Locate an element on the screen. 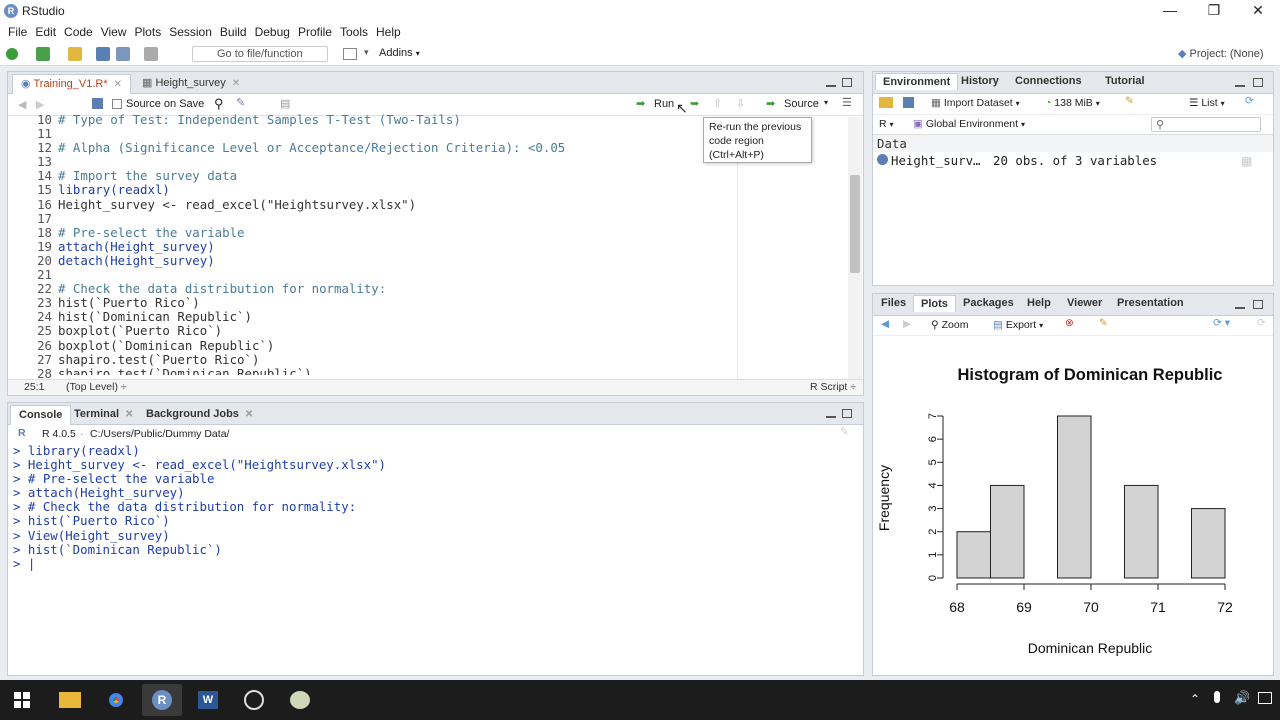 The image size is (1280, 720). clock-app-icon is located at coordinates (254, 700).